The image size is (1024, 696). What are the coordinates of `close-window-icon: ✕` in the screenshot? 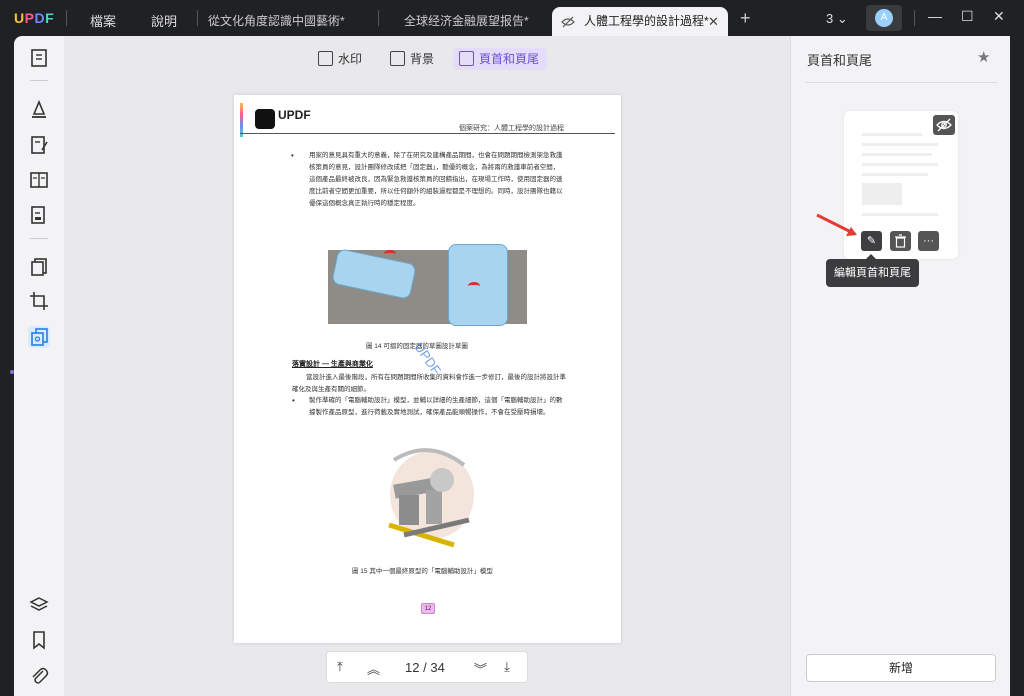 It's located at (999, 16).